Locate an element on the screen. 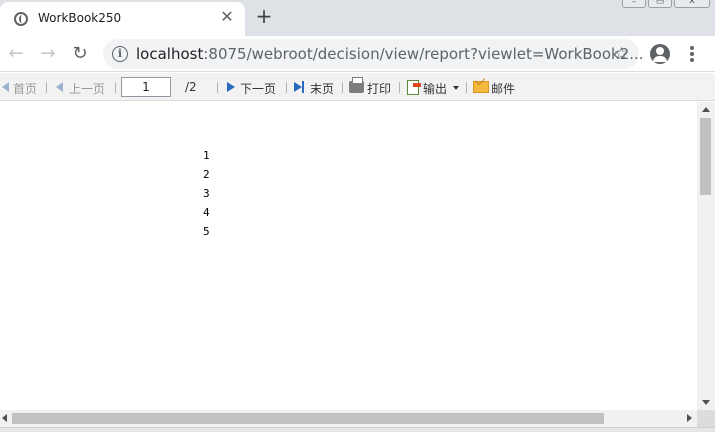  window-close-button: ✕ is located at coordinates (692, 4).